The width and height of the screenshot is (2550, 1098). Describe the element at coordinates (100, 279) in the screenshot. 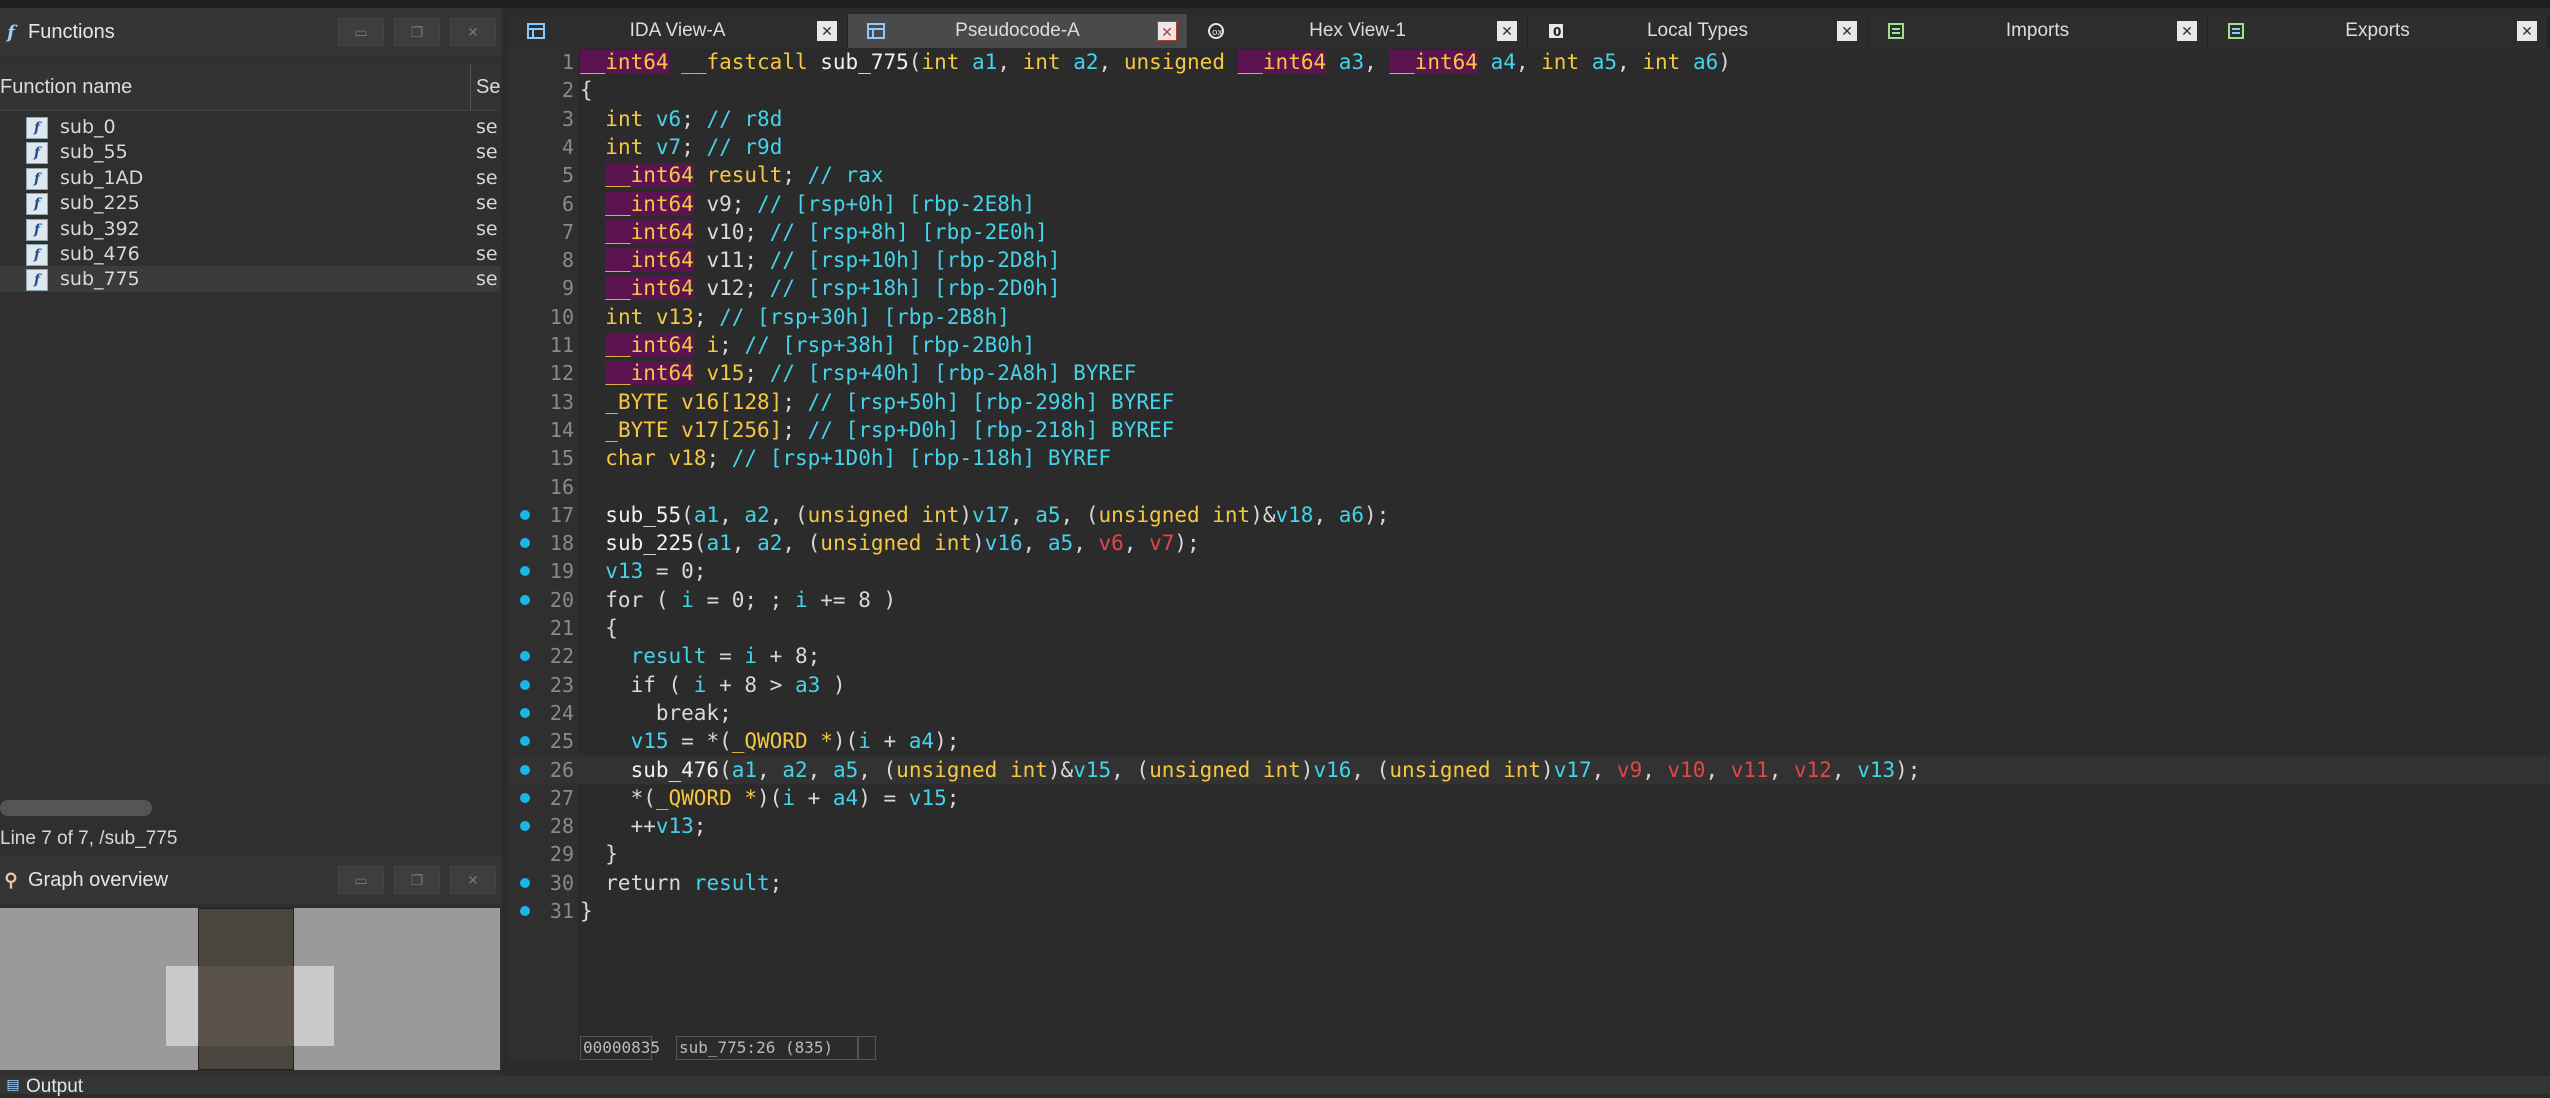

I see `function-name: sub_775` at that location.